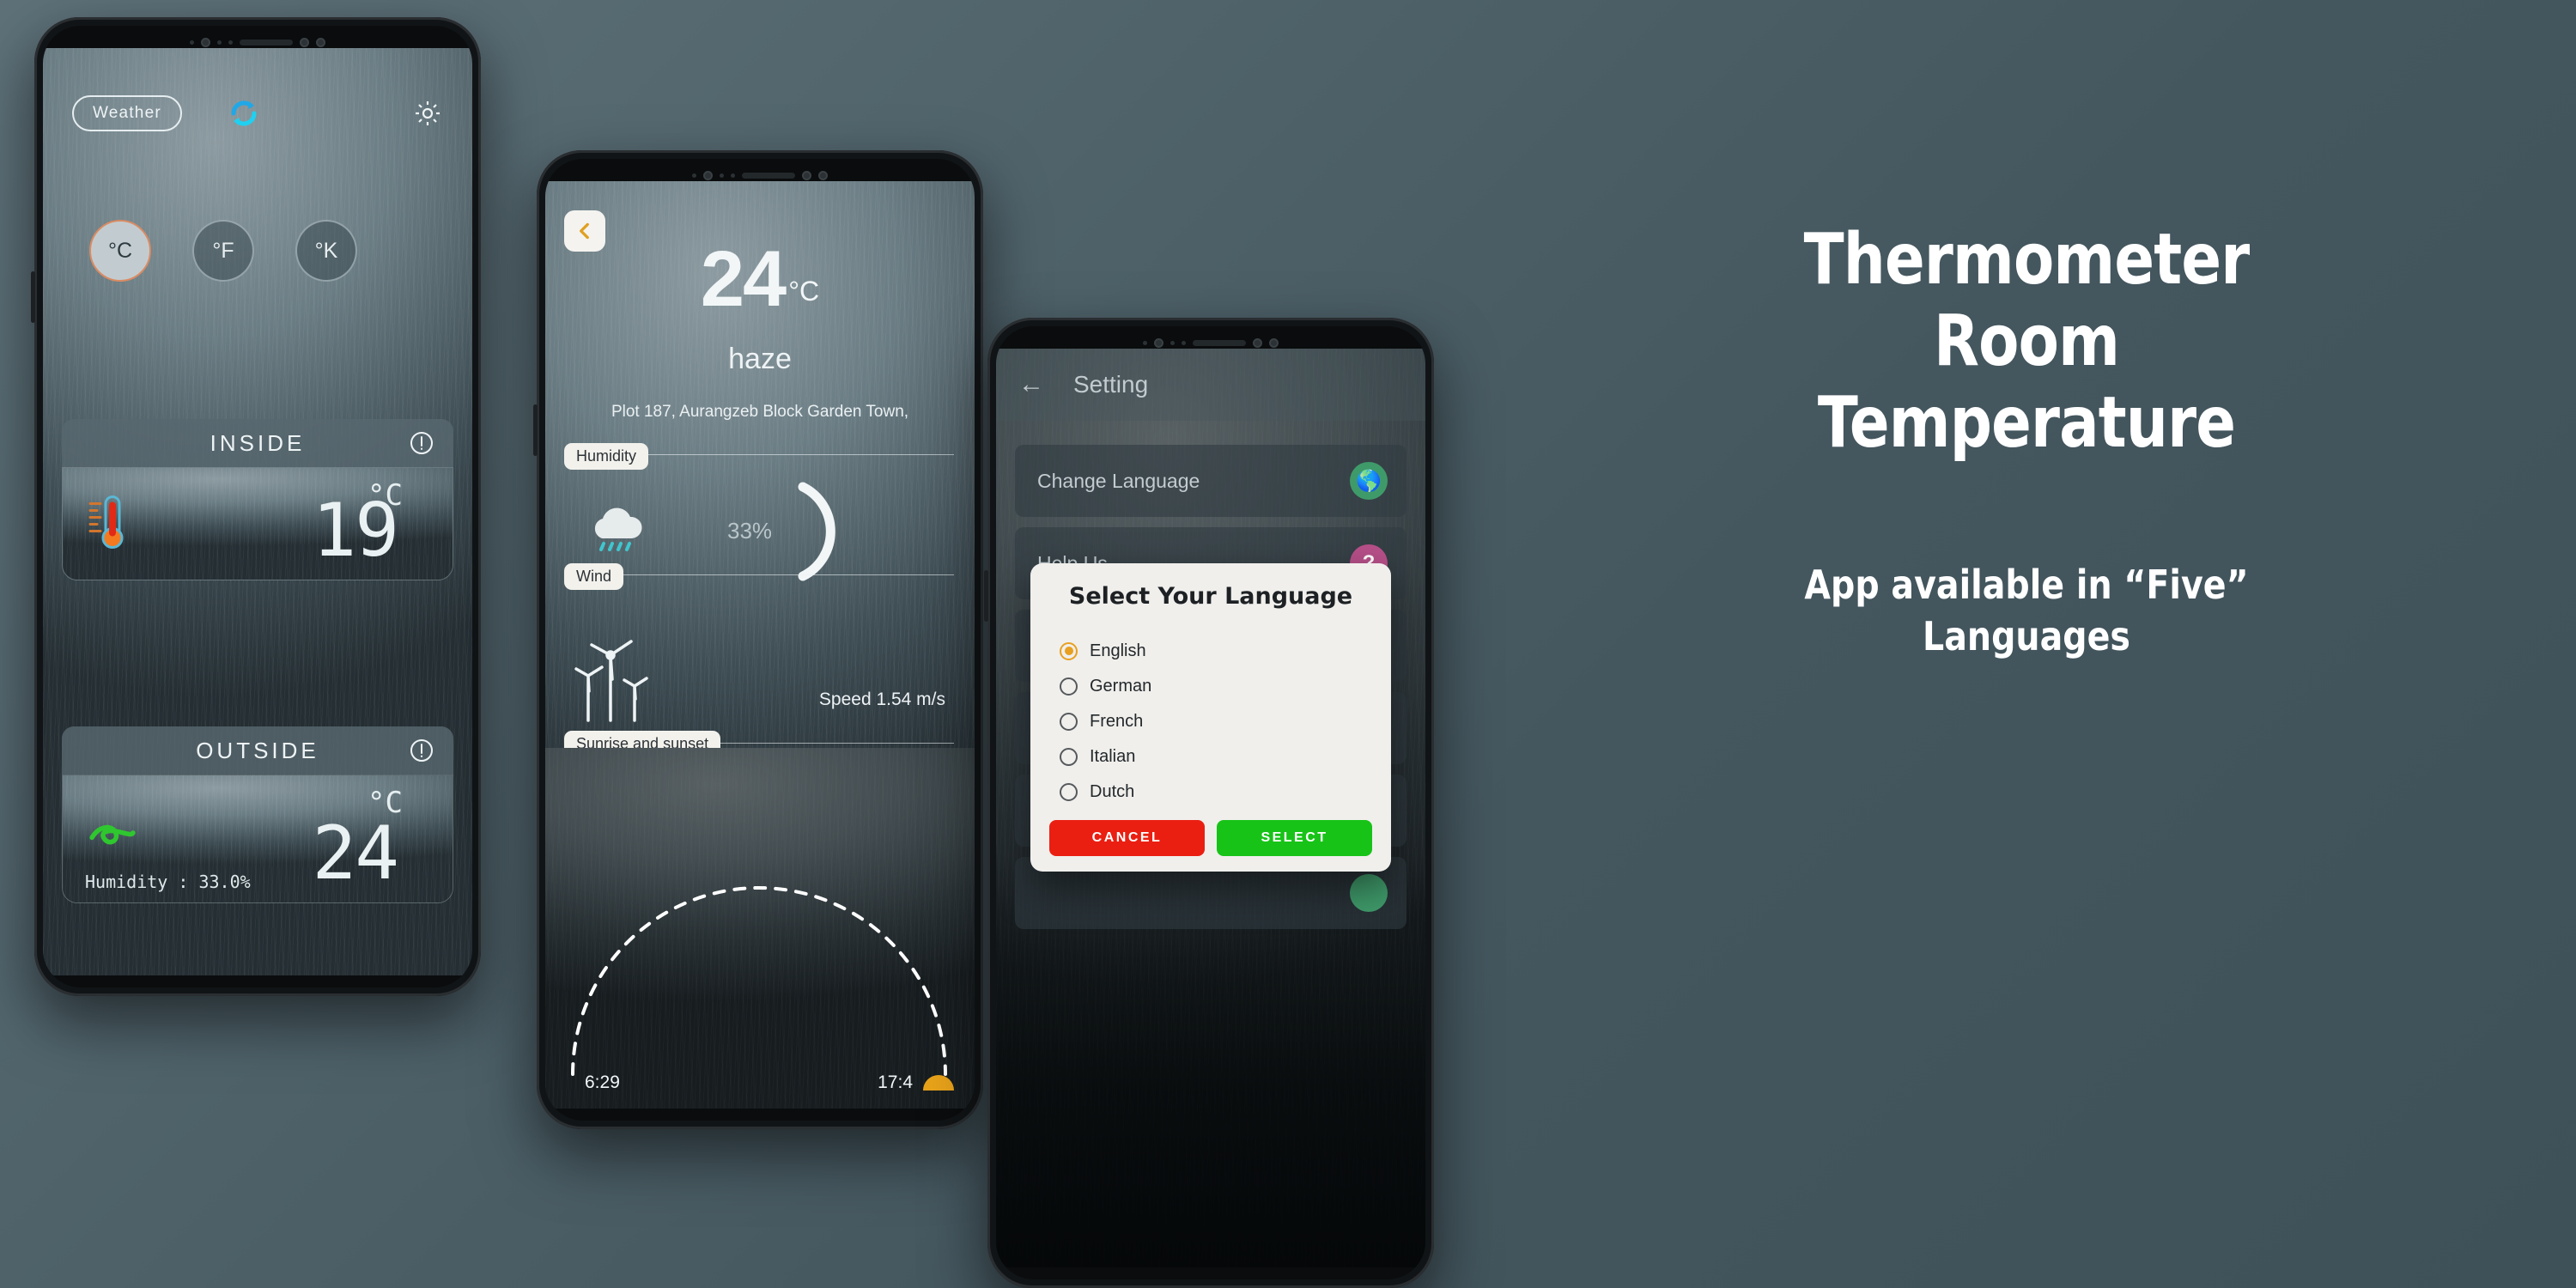 This screenshot has width=2576, height=1288. Describe the element at coordinates (1118, 481) in the screenshot. I see `settings-row-label: Change Language` at that location.